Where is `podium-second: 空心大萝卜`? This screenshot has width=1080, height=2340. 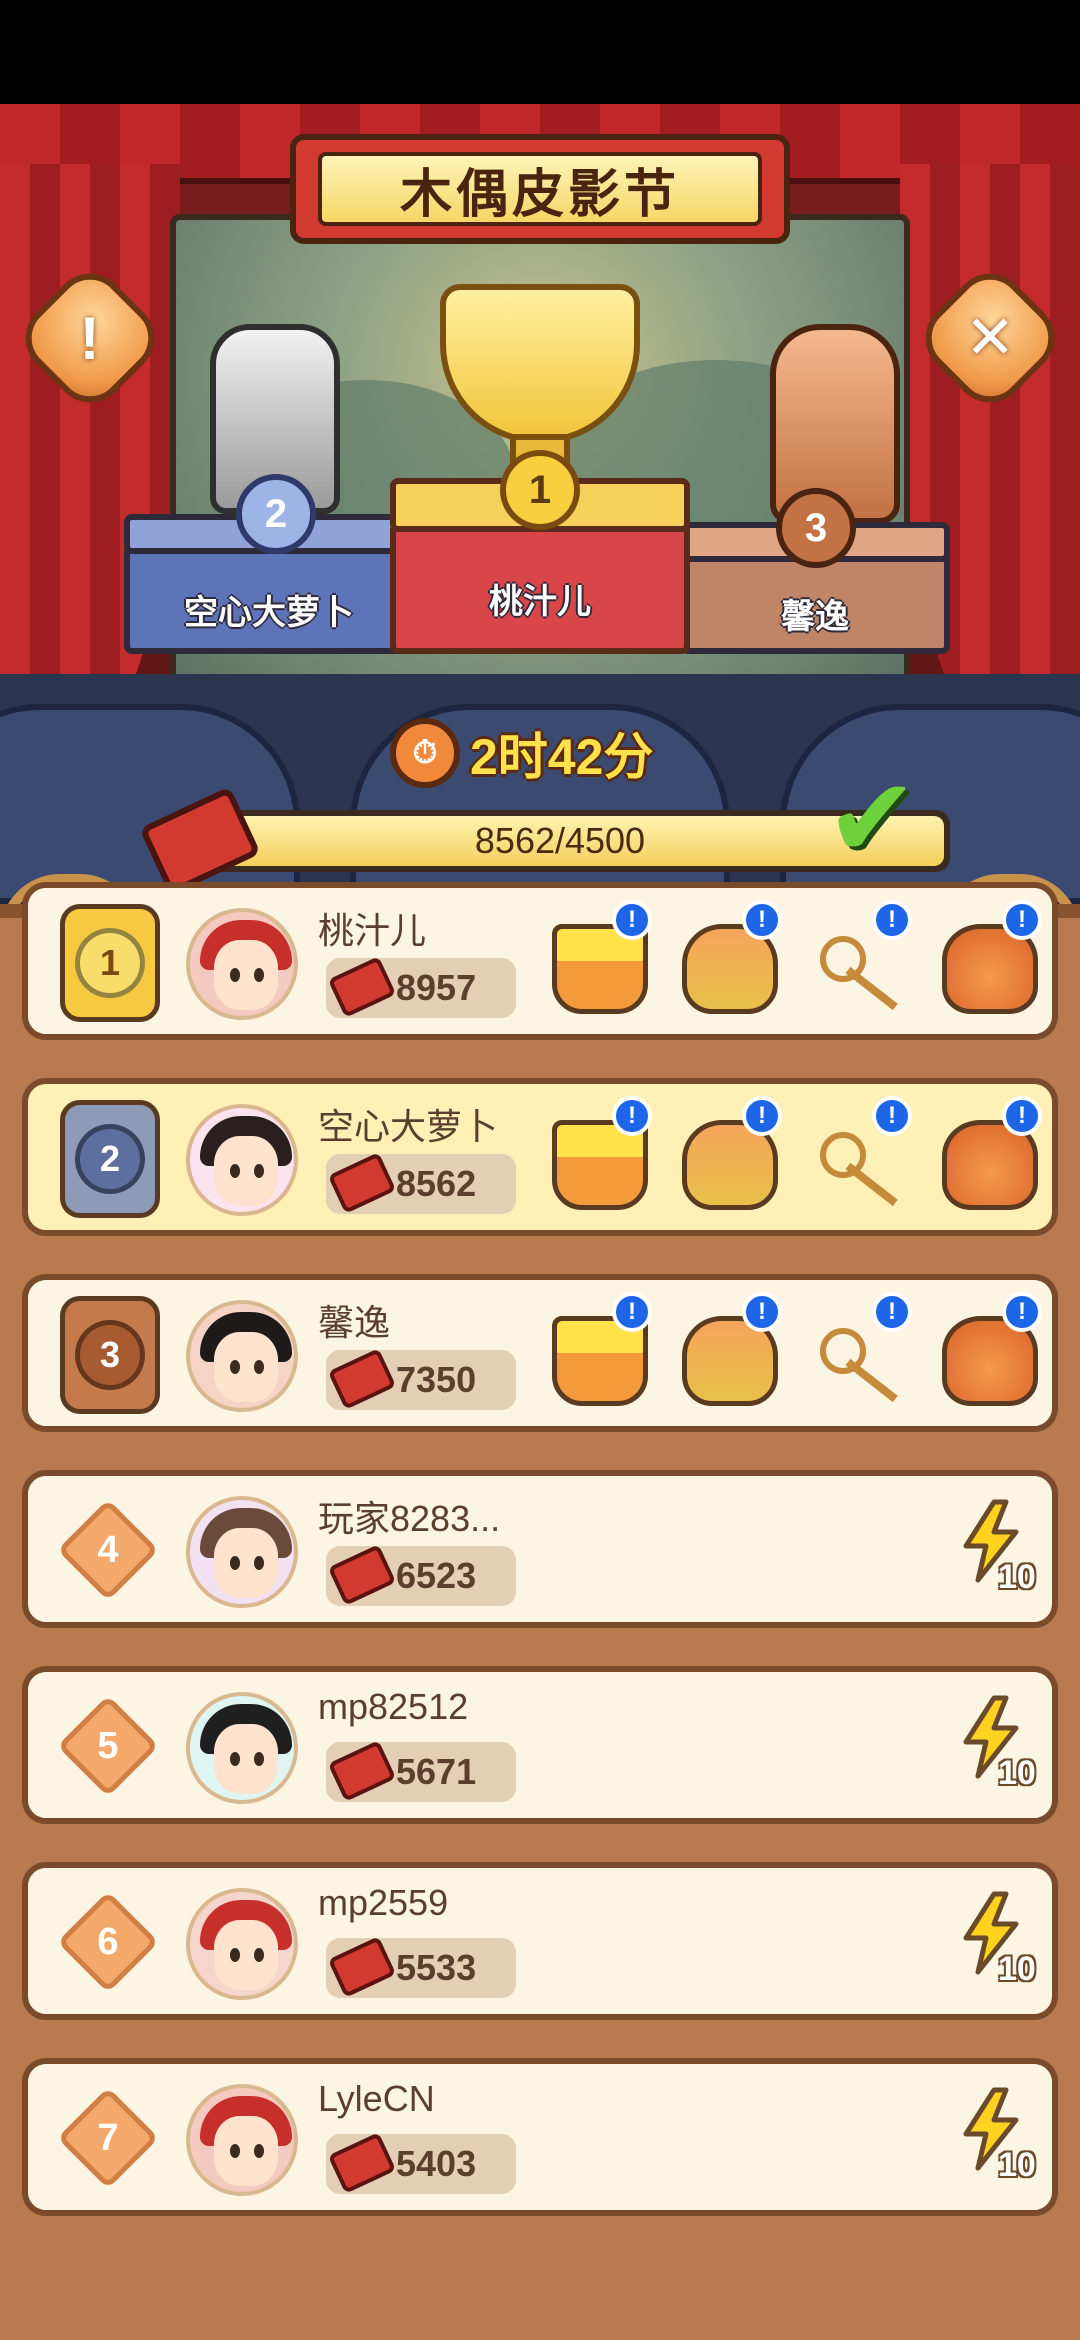
podium-second: 空心大萝卜 is located at coordinates (269, 584).